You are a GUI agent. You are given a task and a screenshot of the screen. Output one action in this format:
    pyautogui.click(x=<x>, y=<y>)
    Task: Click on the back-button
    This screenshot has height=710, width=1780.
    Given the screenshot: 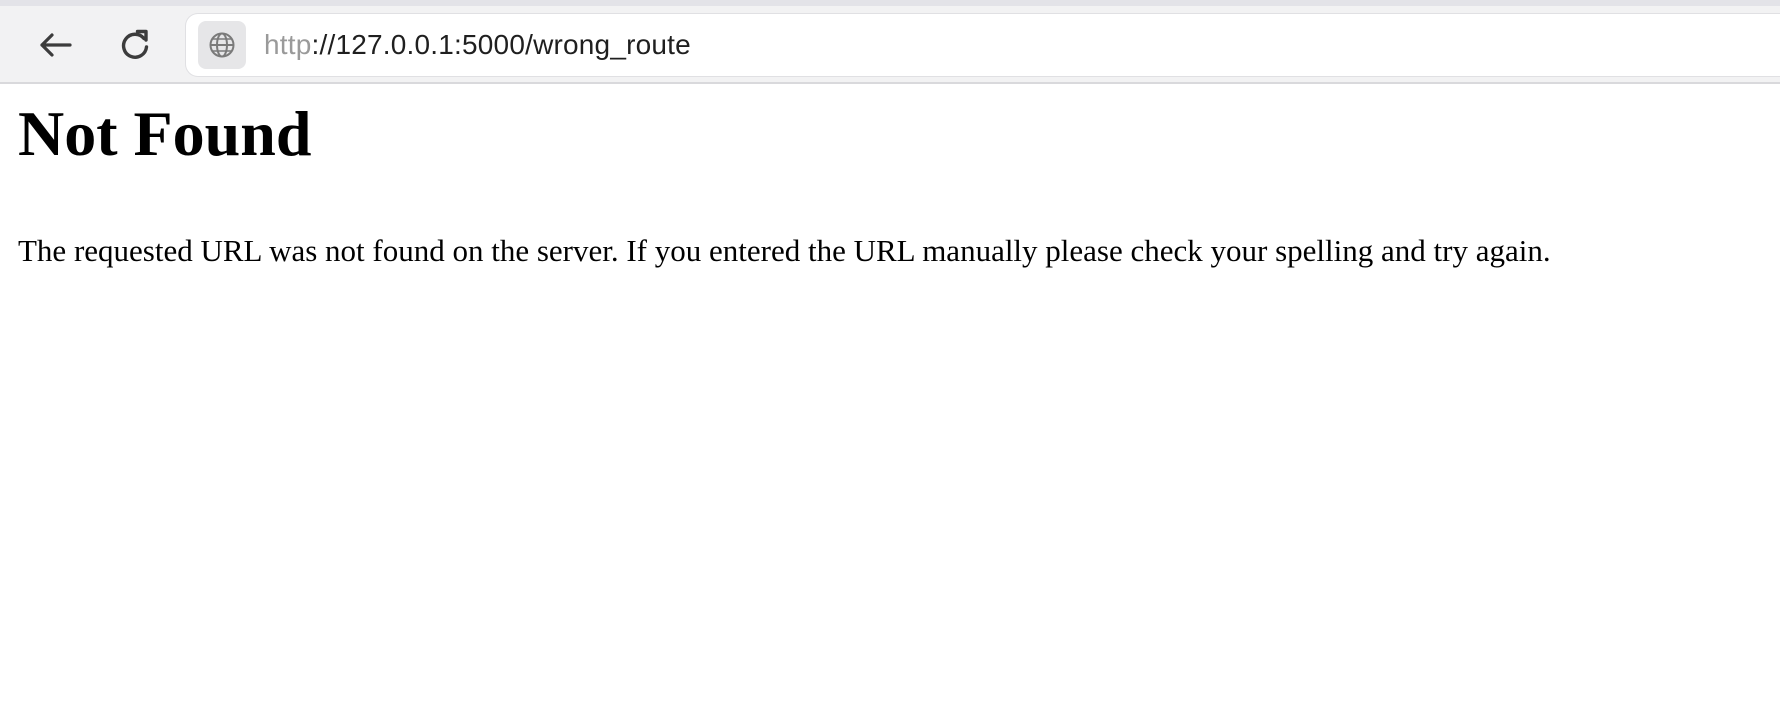 What is the action you would take?
    pyautogui.click(x=55, y=45)
    